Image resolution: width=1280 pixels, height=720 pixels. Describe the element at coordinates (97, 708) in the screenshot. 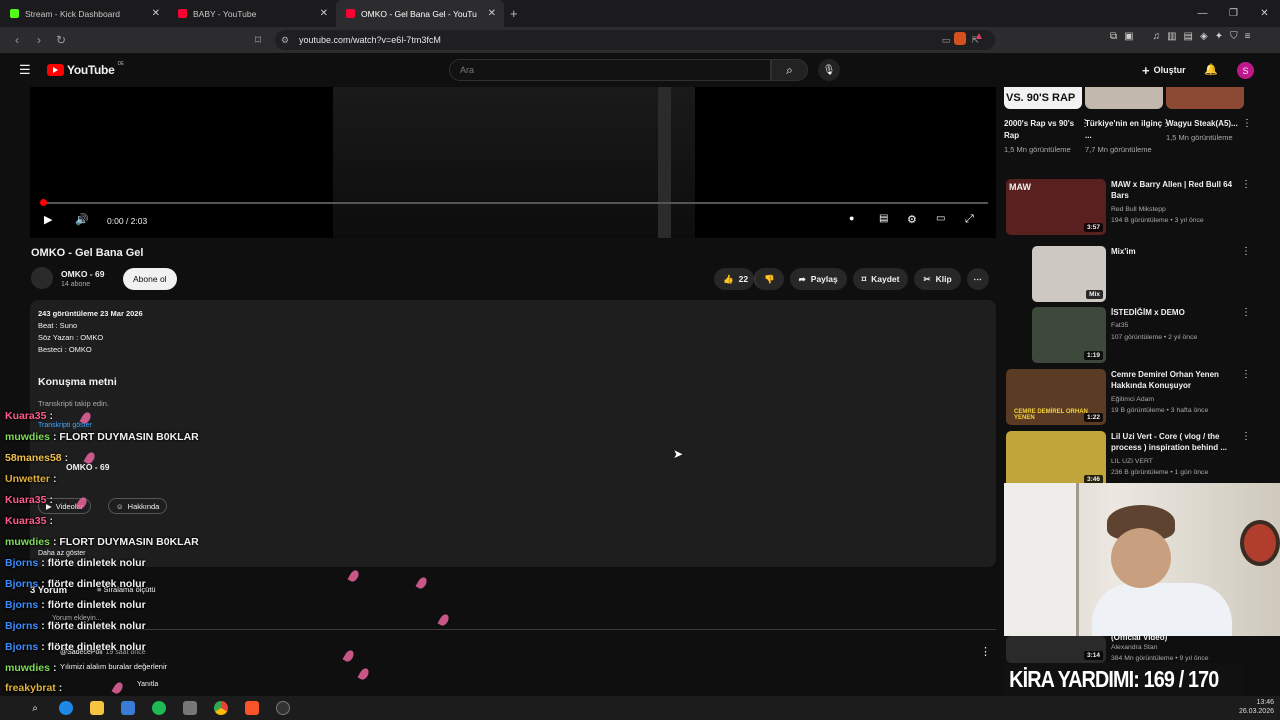

I see `folder-icon` at that location.